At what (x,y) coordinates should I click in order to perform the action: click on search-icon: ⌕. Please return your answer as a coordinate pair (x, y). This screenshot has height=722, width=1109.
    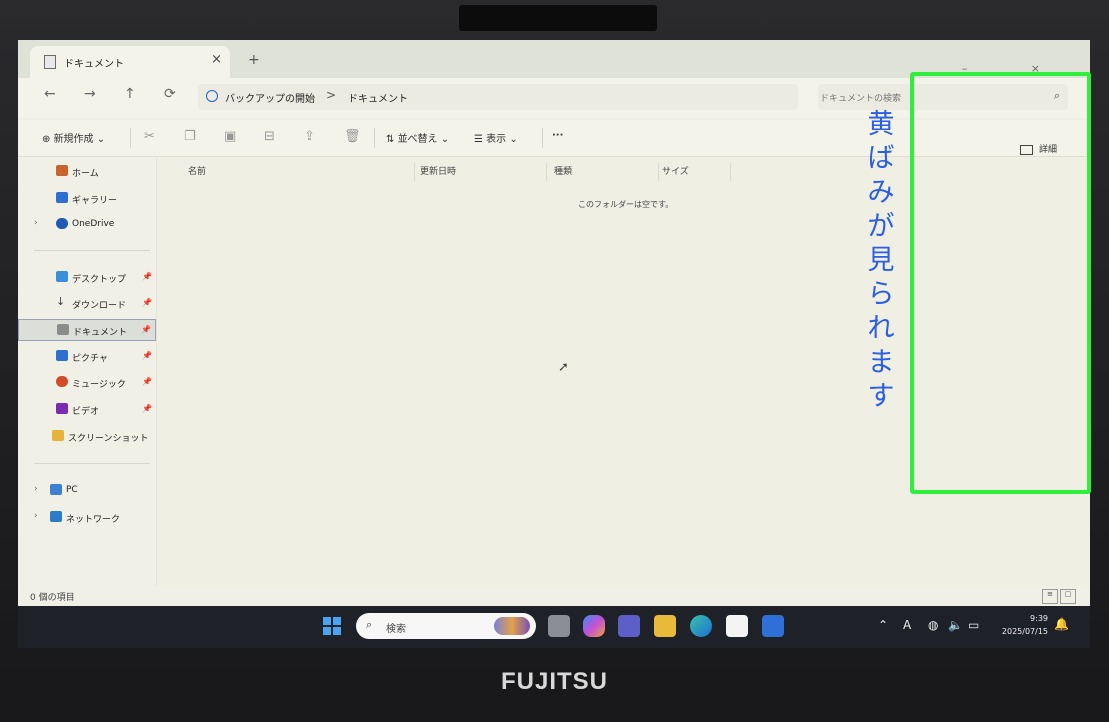
    Looking at the image, I should click on (369, 624).